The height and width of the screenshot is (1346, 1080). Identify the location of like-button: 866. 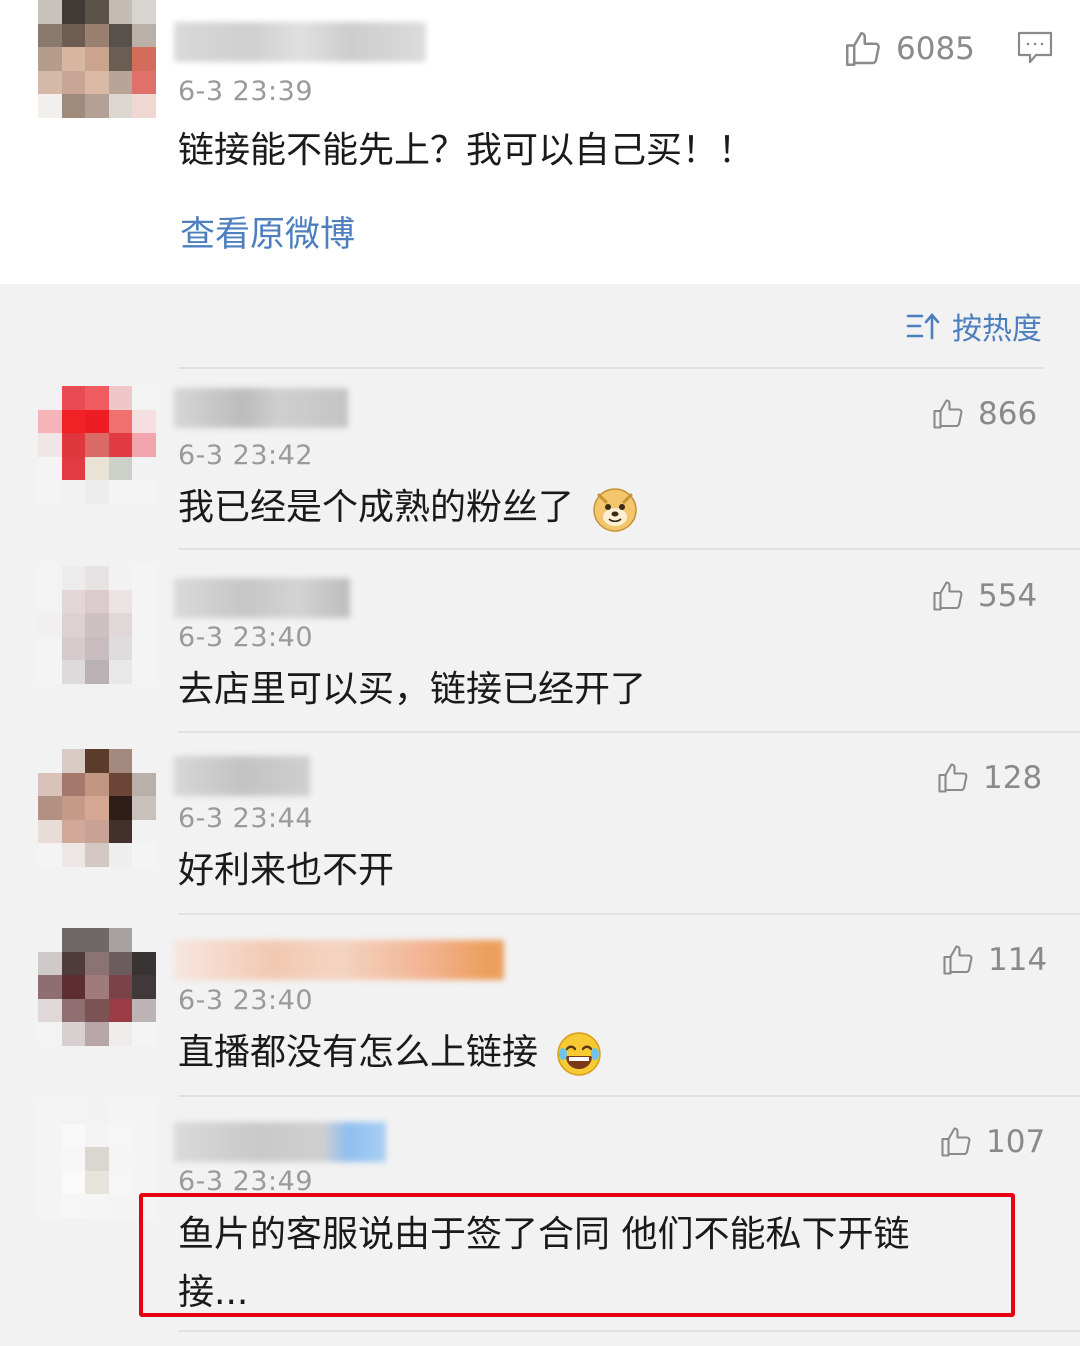
(983, 414).